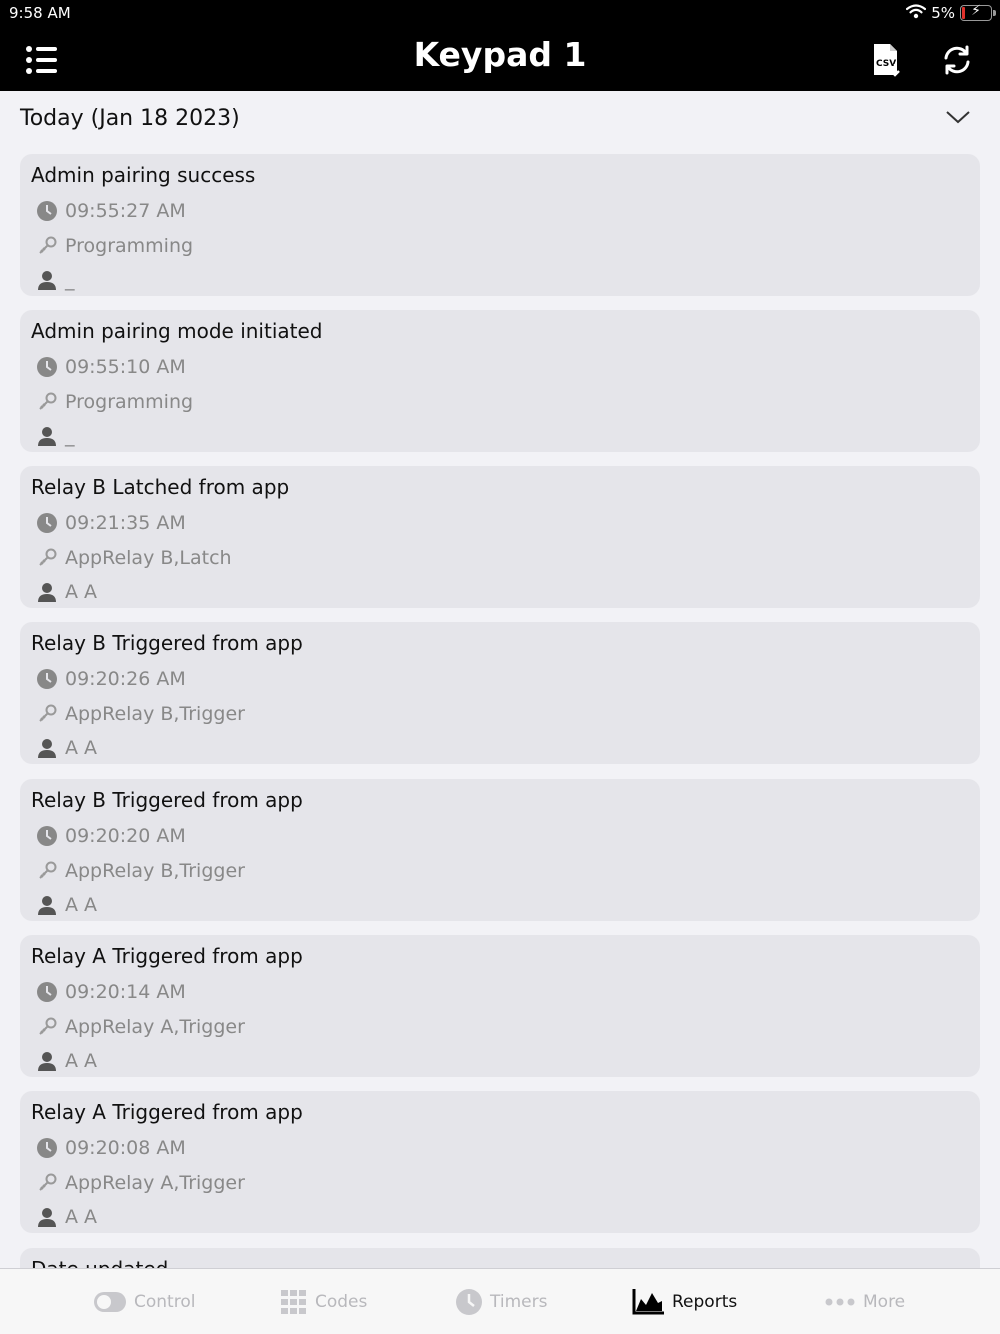 This screenshot has width=1000, height=1334. Describe the element at coordinates (840, 1302) in the screenshot. I see `more-dots-icon` at that location.